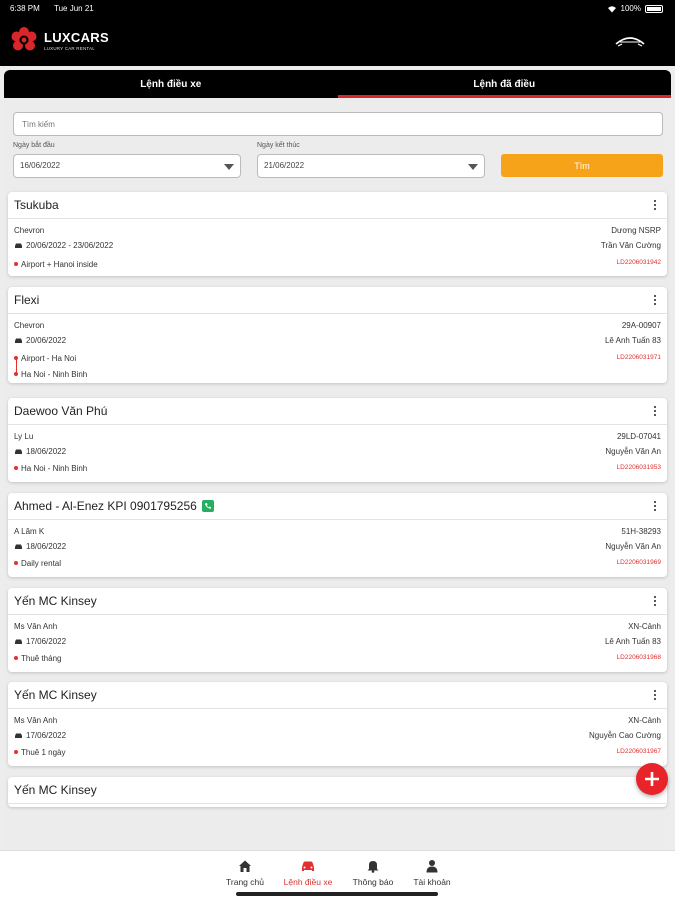 The width and height of the screenshot is (675, 900). I want to click on card-driver: Trần Văn Cường, so click(630, 245).